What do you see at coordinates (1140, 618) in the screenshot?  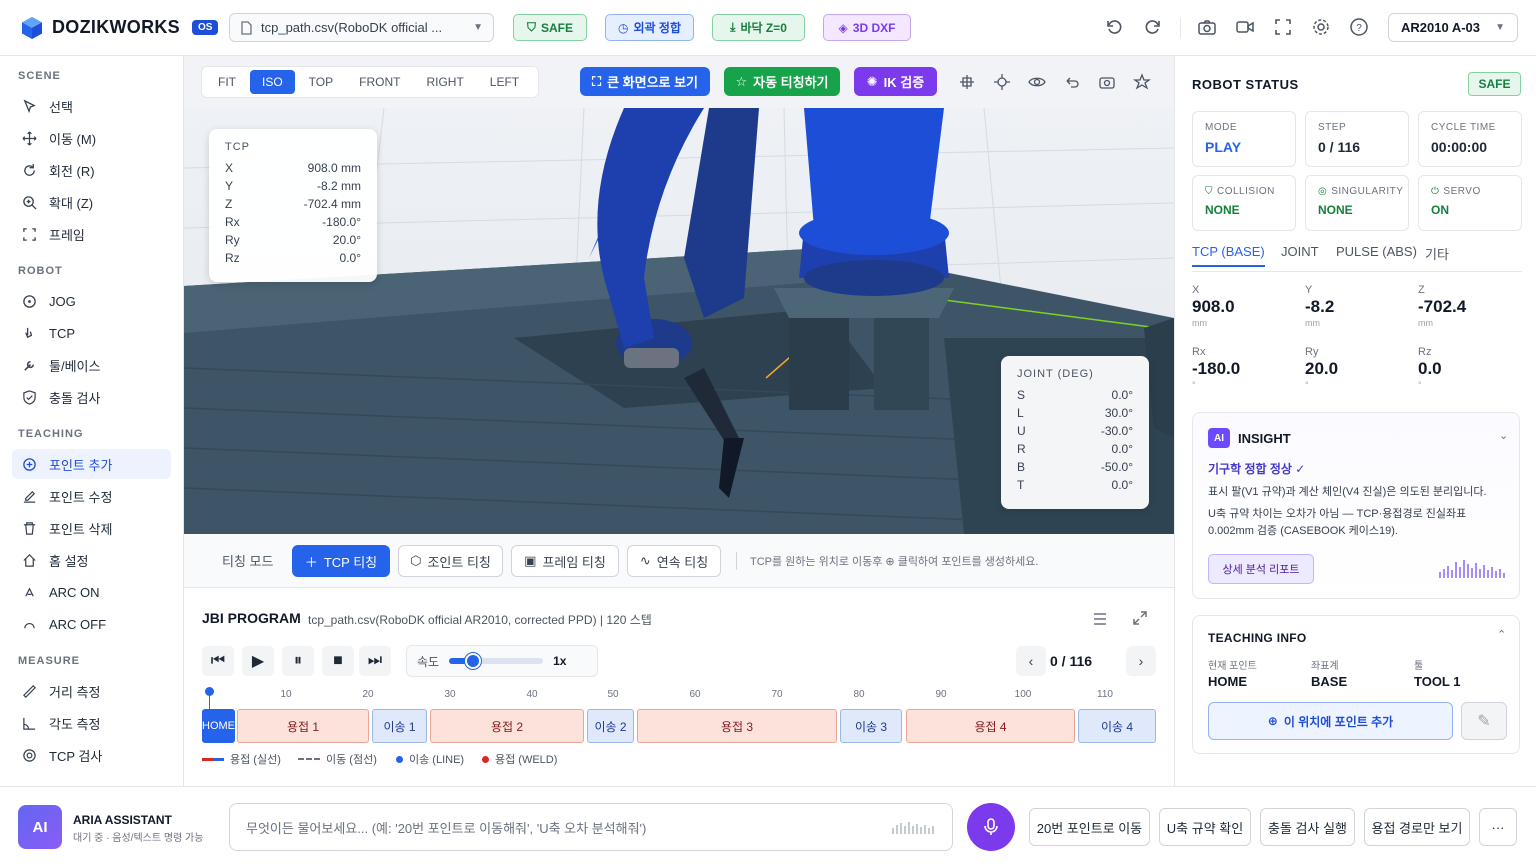 I see `expand-icon` at bounding box center [1140, 618].